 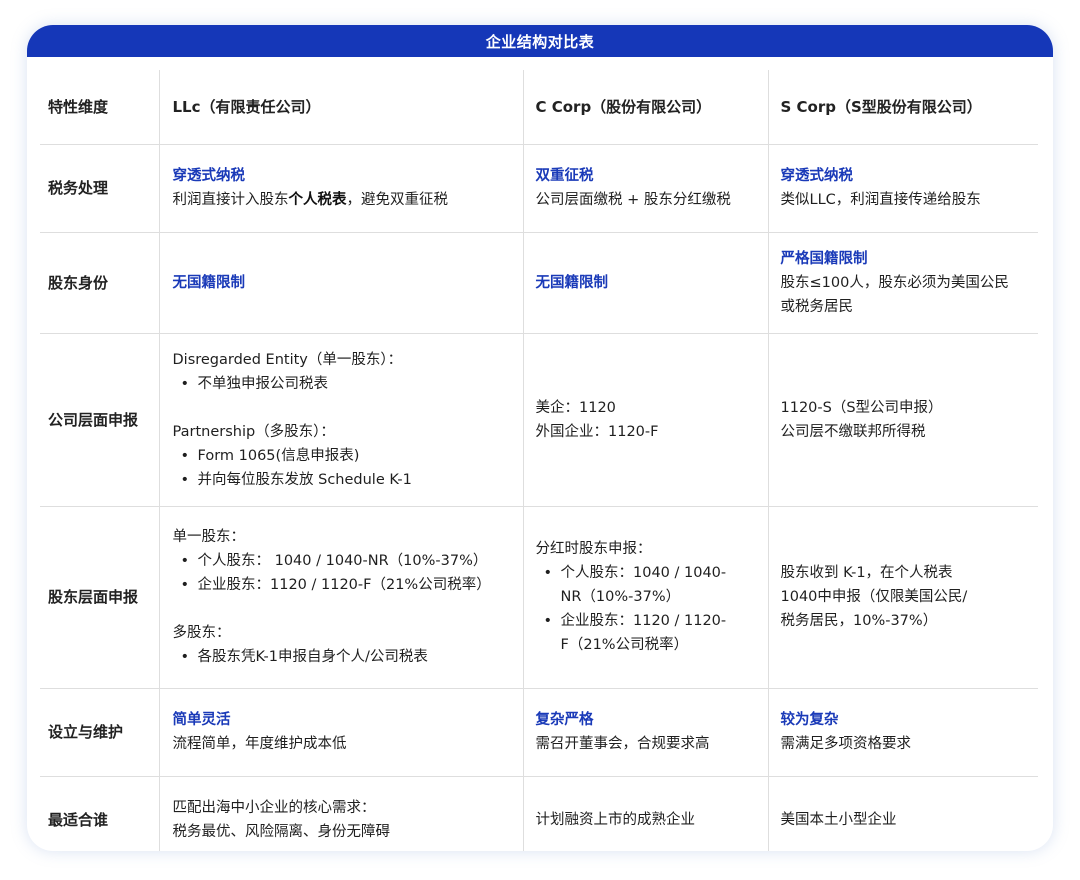 I want to click on cell-text: 股东≤100人，股东必须为美国公民, so click(x=894, y=282).